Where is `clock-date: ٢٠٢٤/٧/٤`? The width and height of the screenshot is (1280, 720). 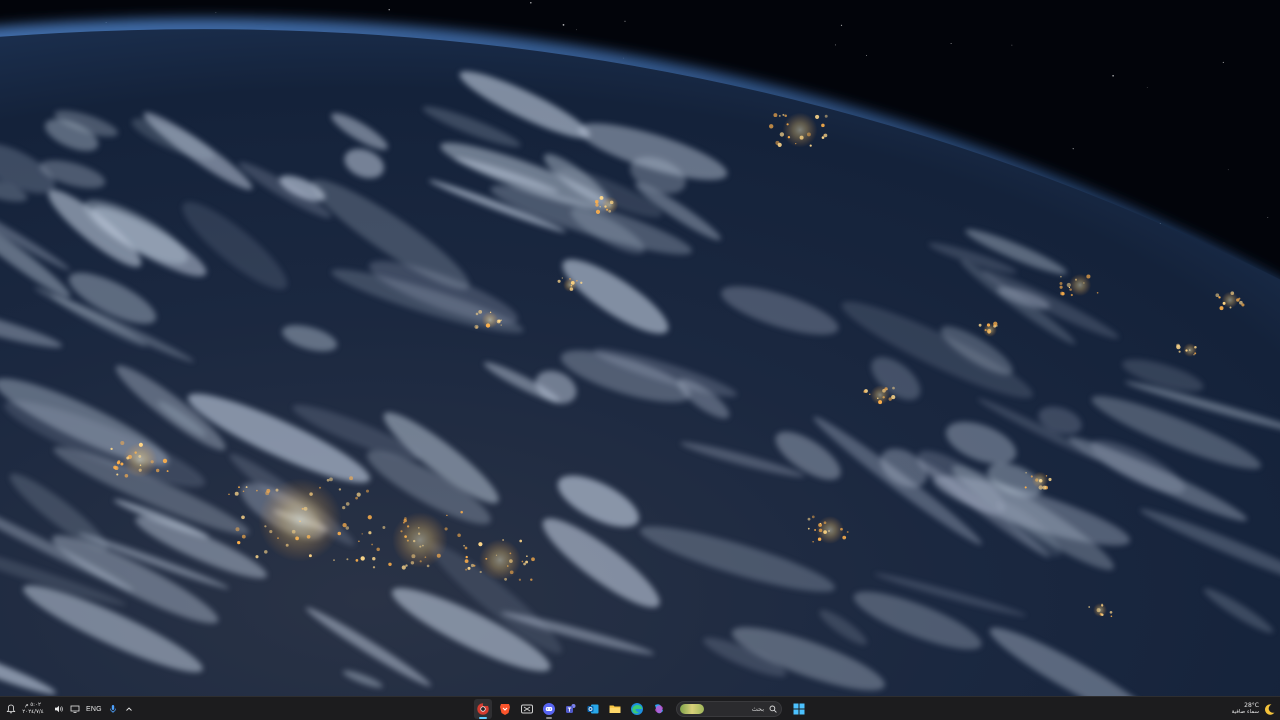 clock-date: ٢٠٢٤/٧/٤ is located at coordinates (33, 712).